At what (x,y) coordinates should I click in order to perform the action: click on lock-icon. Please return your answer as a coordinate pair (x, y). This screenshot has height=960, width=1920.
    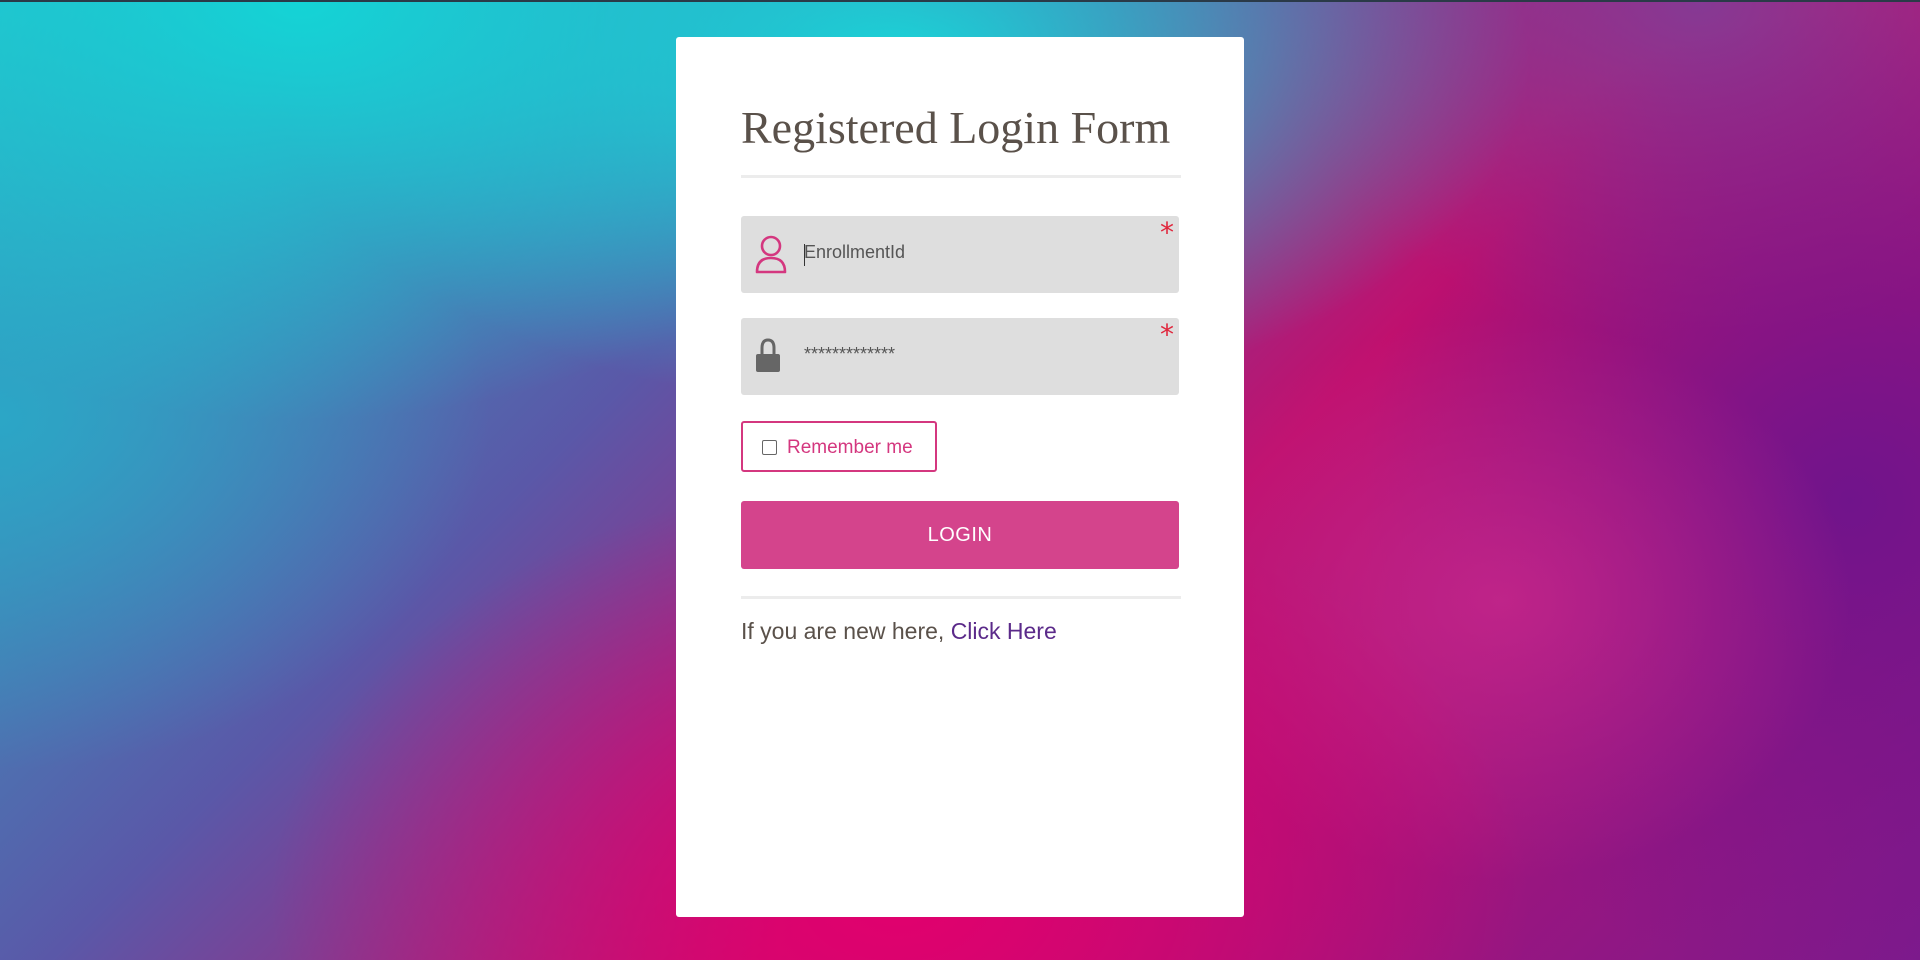
    Looking at the image, I should click on (768, 355).